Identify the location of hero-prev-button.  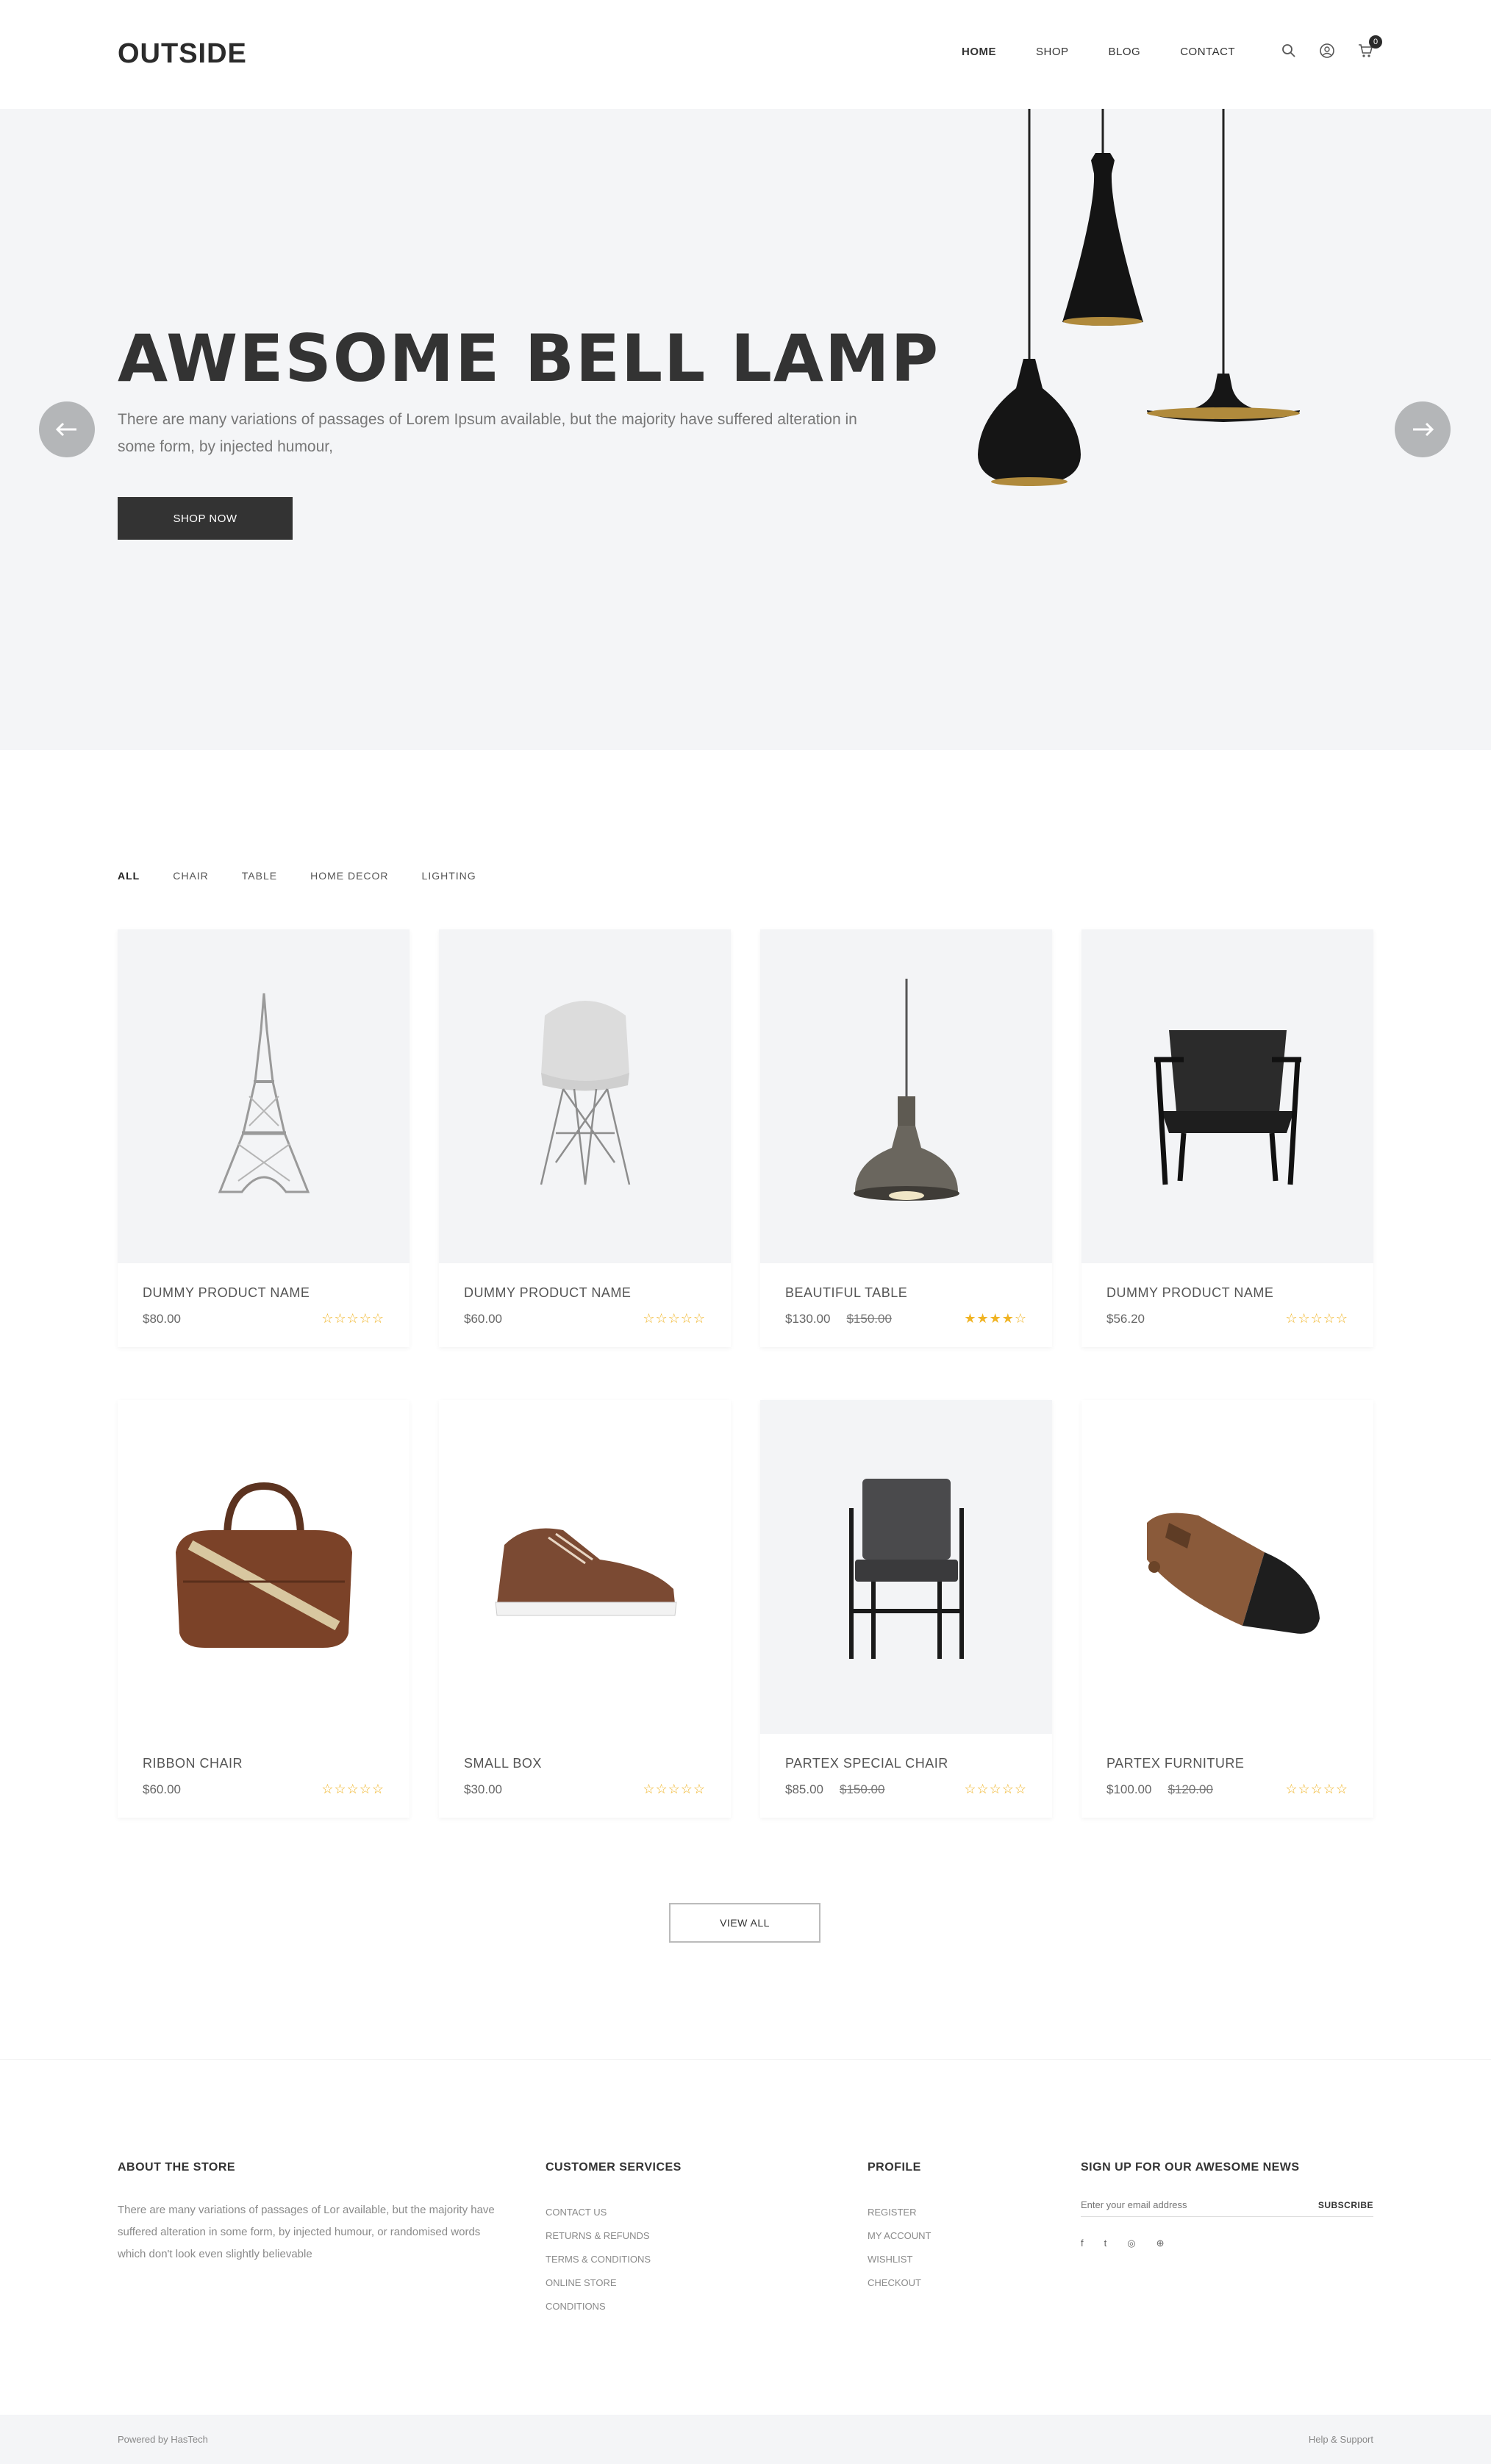
(67, 429).